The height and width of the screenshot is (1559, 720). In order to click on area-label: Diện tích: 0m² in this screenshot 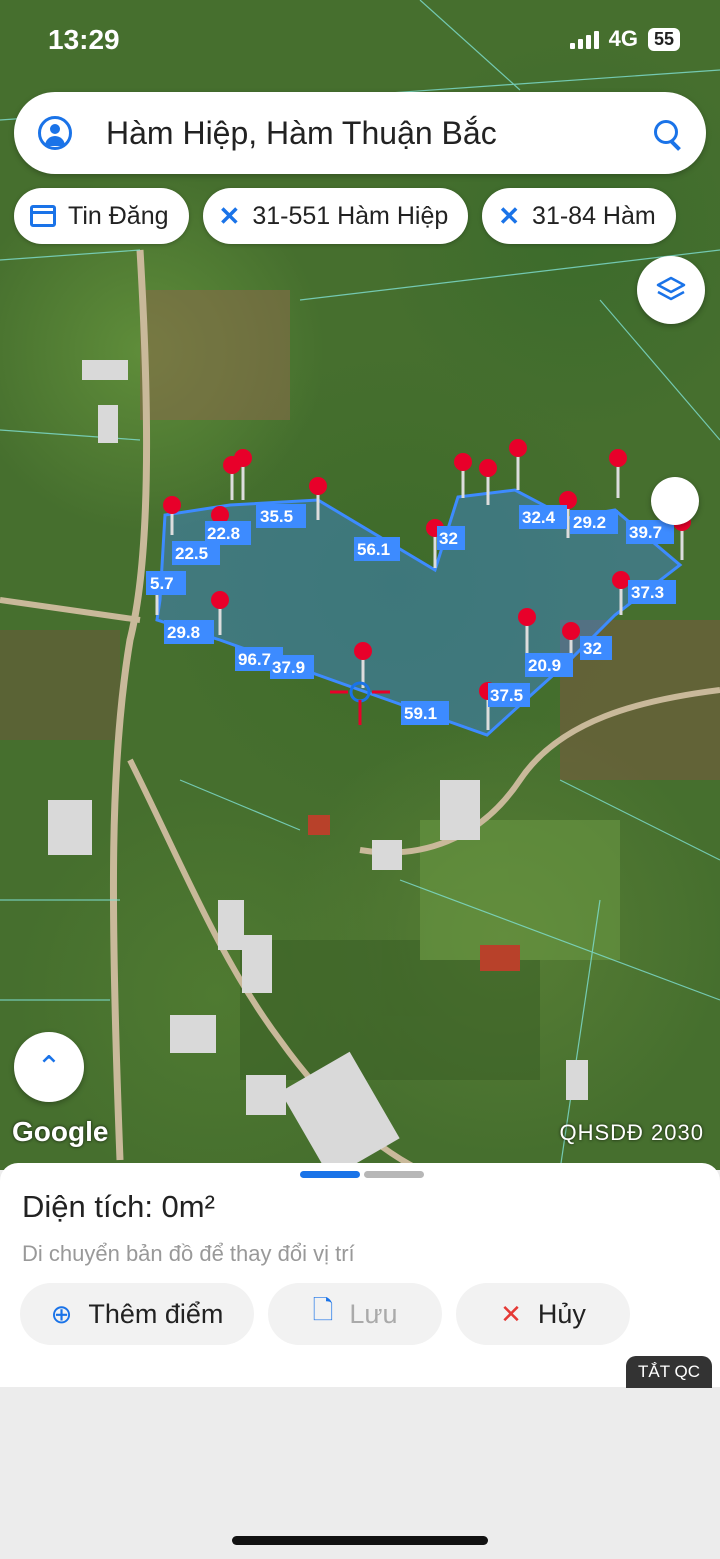, I will do `click(118, 1206)`.